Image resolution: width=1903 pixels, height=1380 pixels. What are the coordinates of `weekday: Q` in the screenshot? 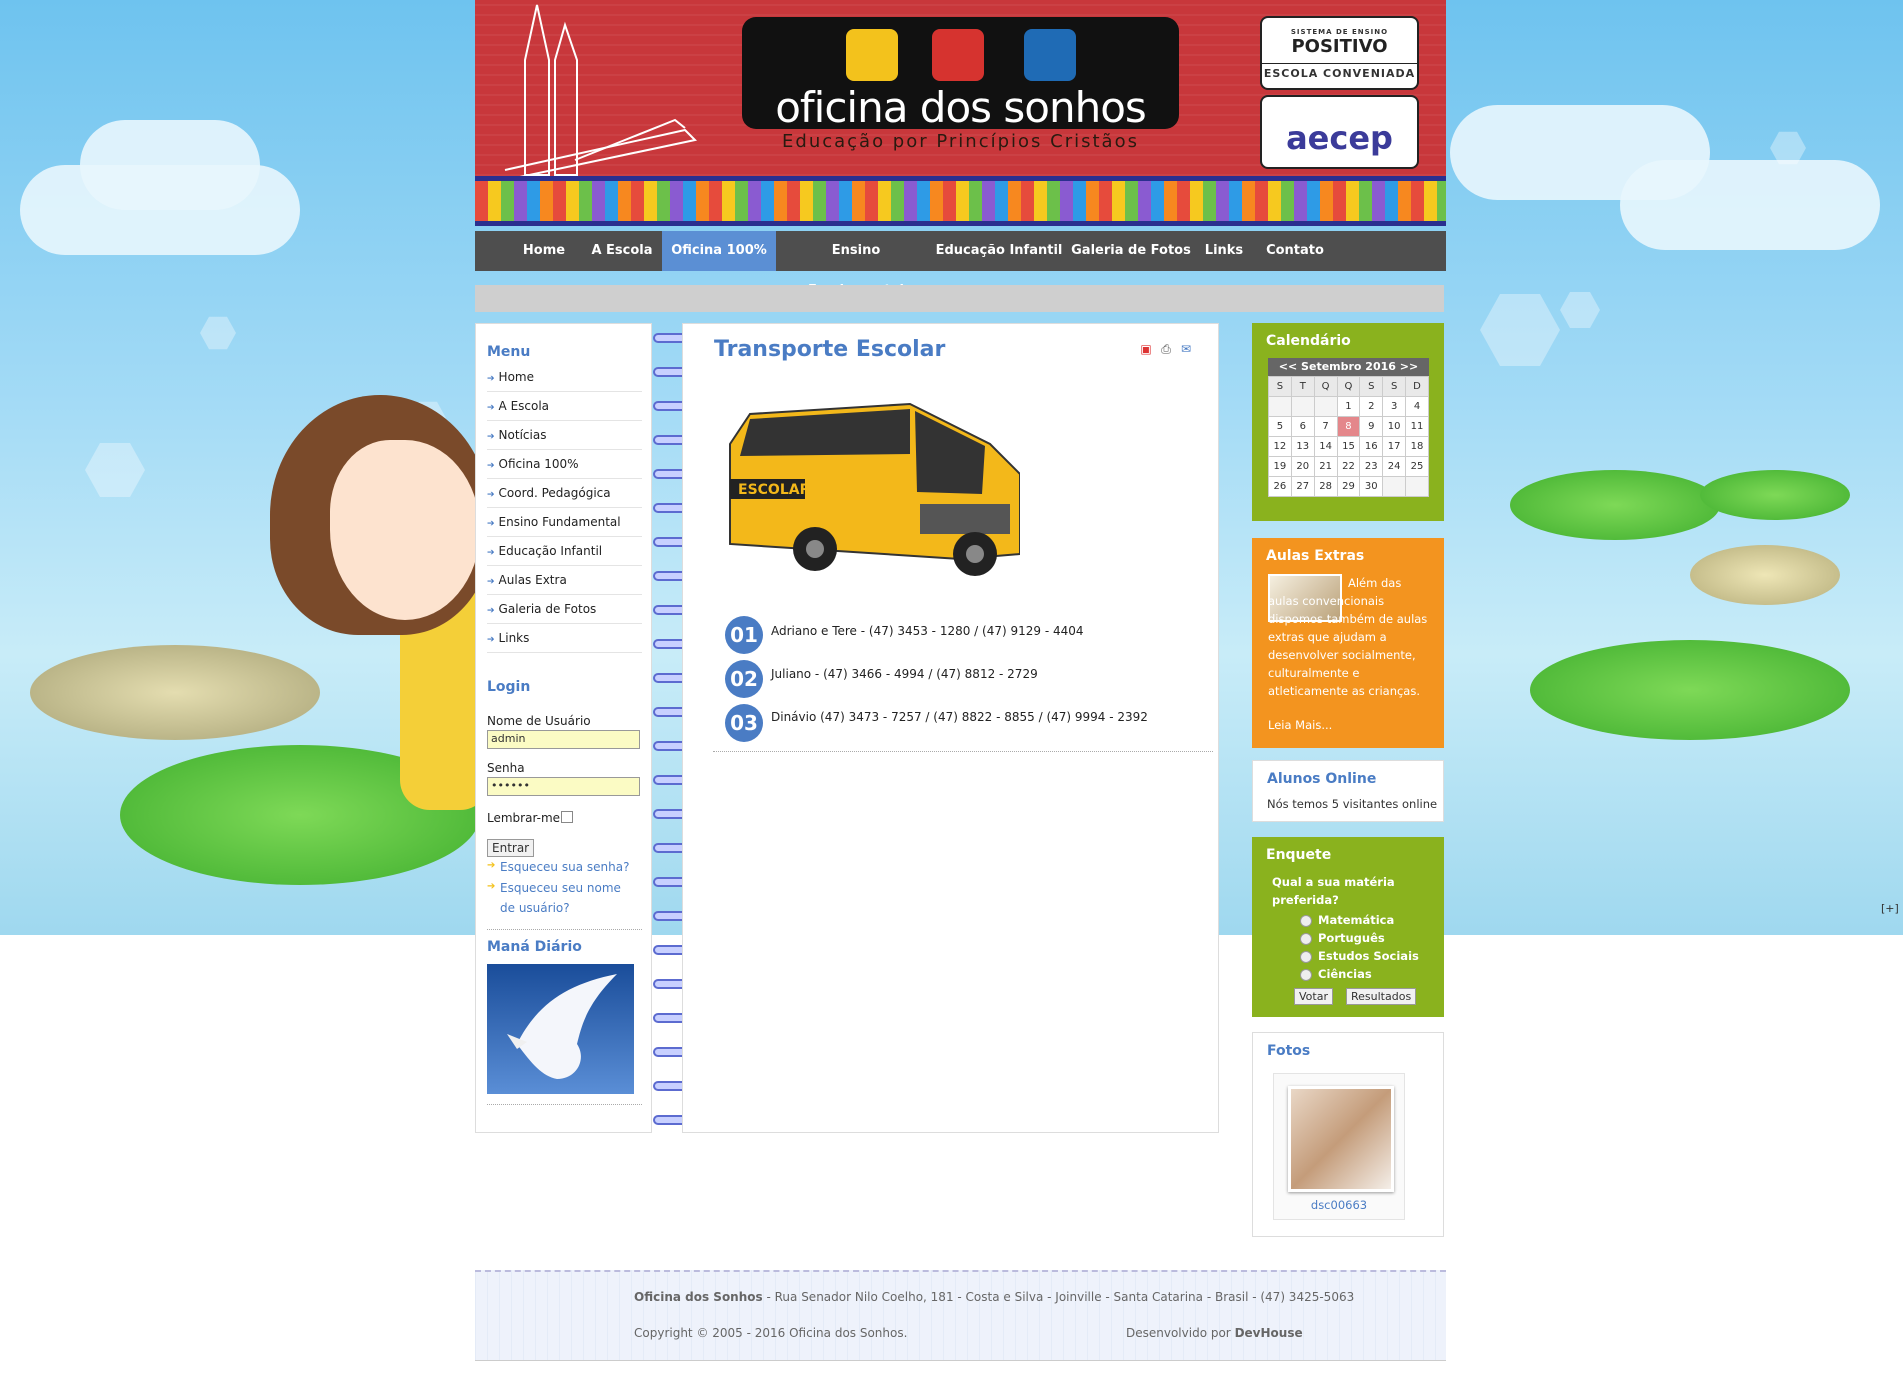 It's located at (1348, 386).